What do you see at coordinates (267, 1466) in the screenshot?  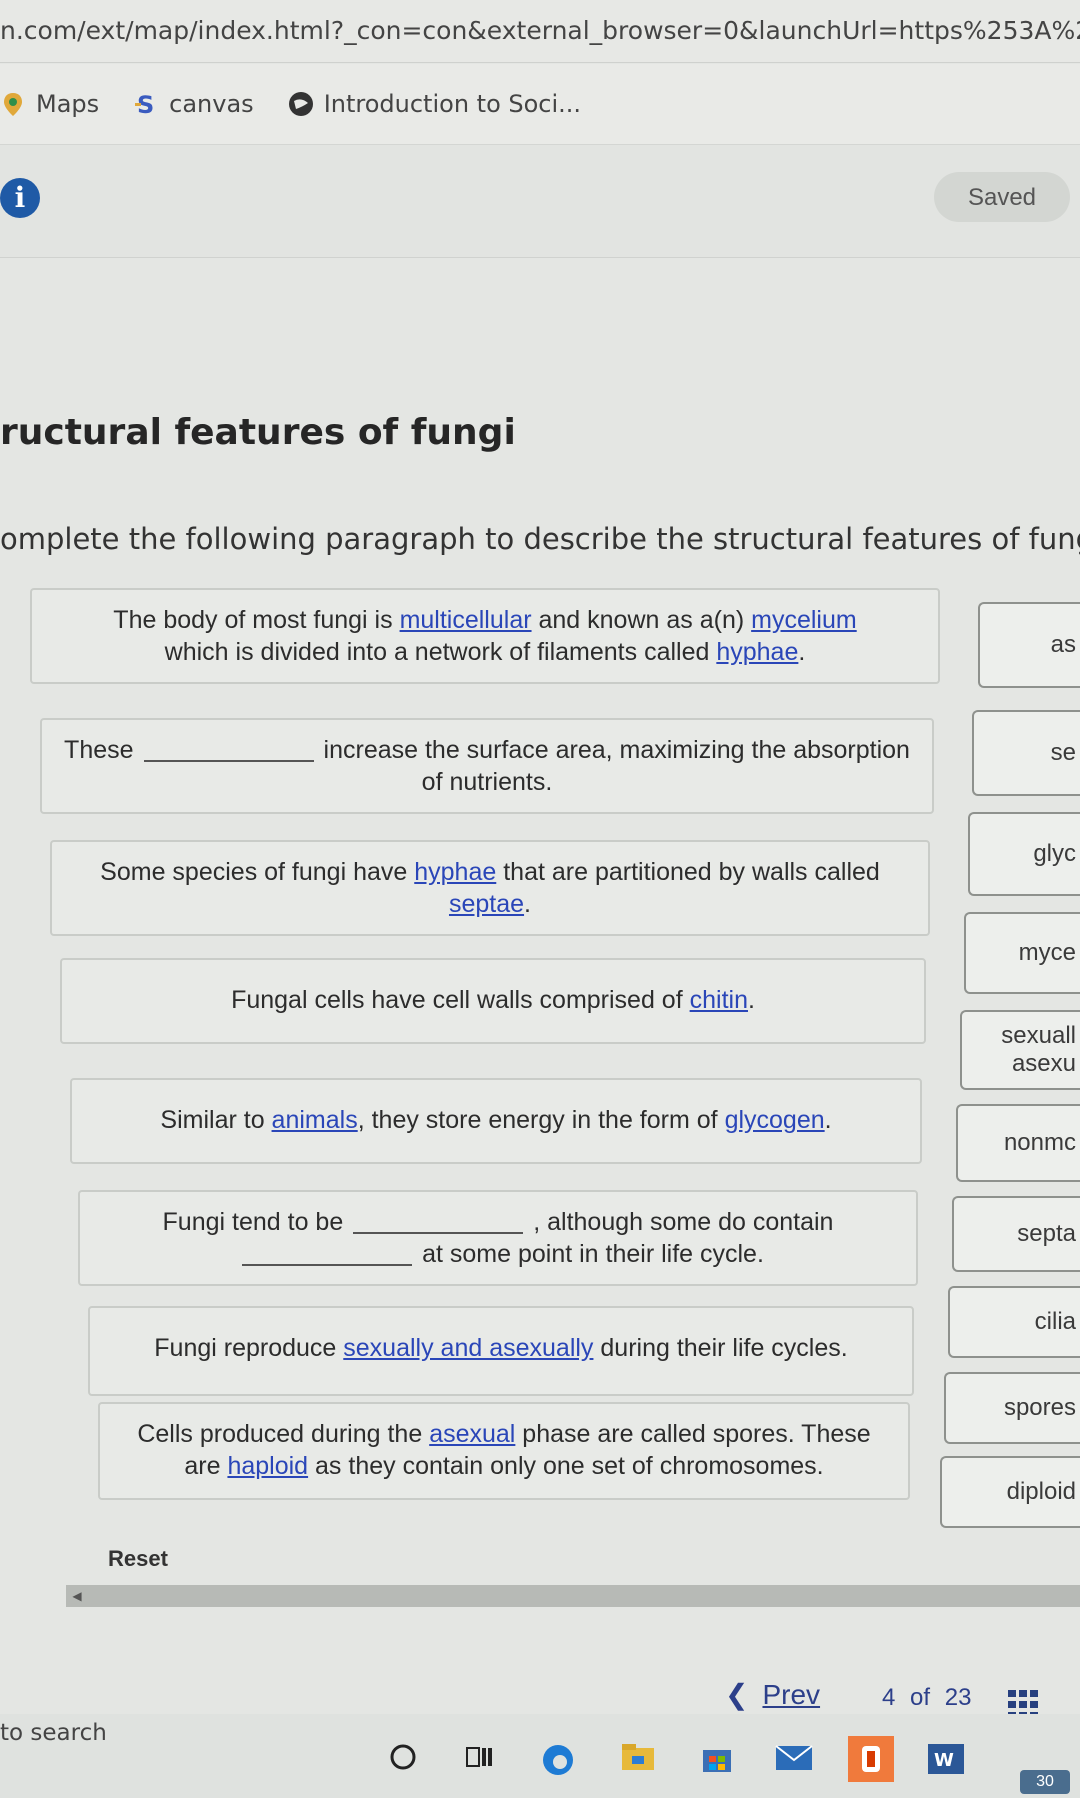 I see `answer-haploid: haploid` at bounding box center [267, 1466].